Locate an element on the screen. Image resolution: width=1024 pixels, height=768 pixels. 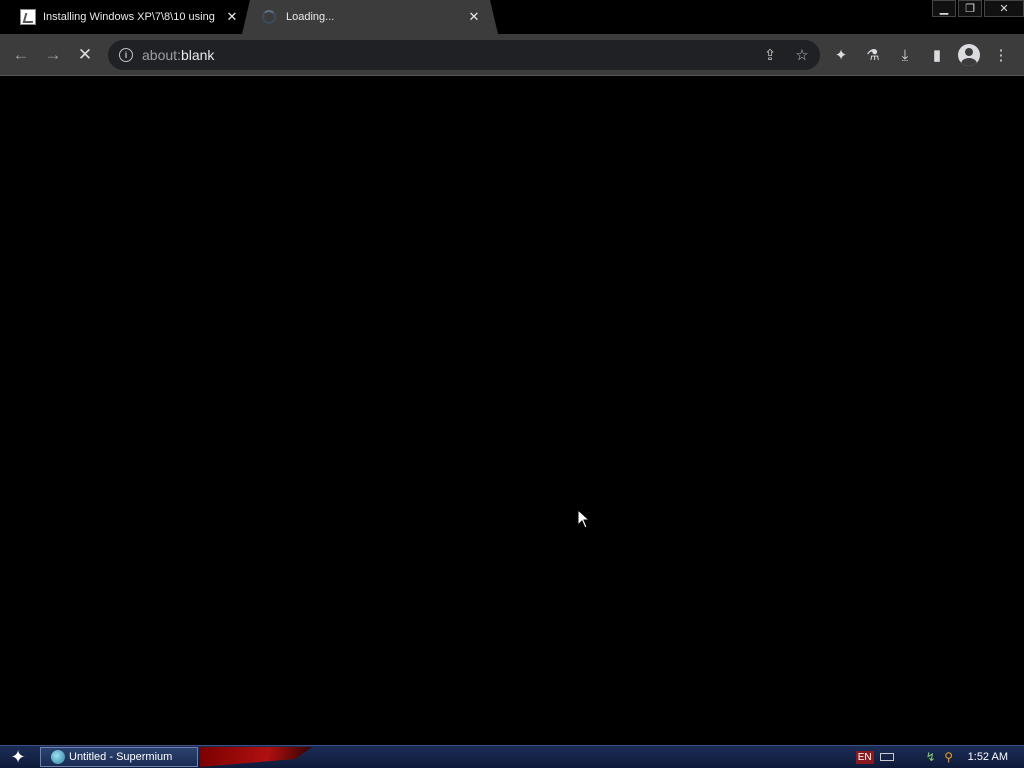
download-icon: ⤓ is located at coordinates (905, 55).